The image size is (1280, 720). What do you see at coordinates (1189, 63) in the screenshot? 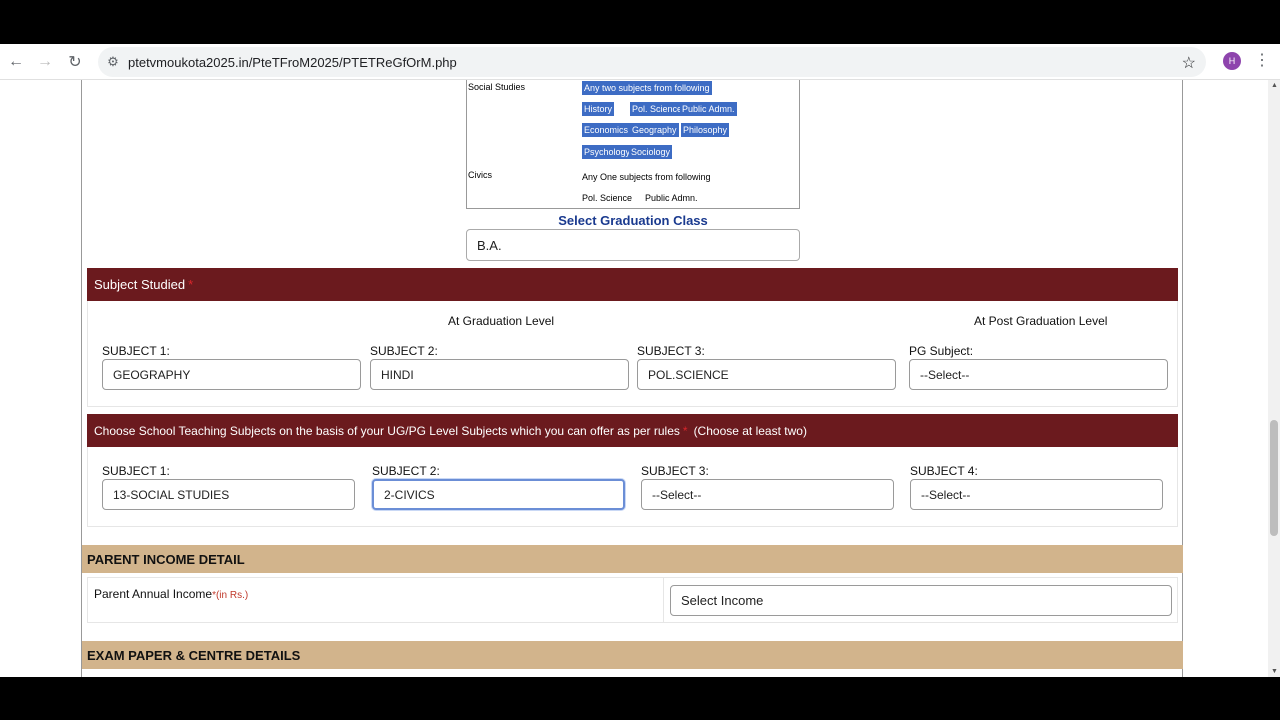
I see `bookmark-star-icon: ☆` at bounding box center [1189, 63].